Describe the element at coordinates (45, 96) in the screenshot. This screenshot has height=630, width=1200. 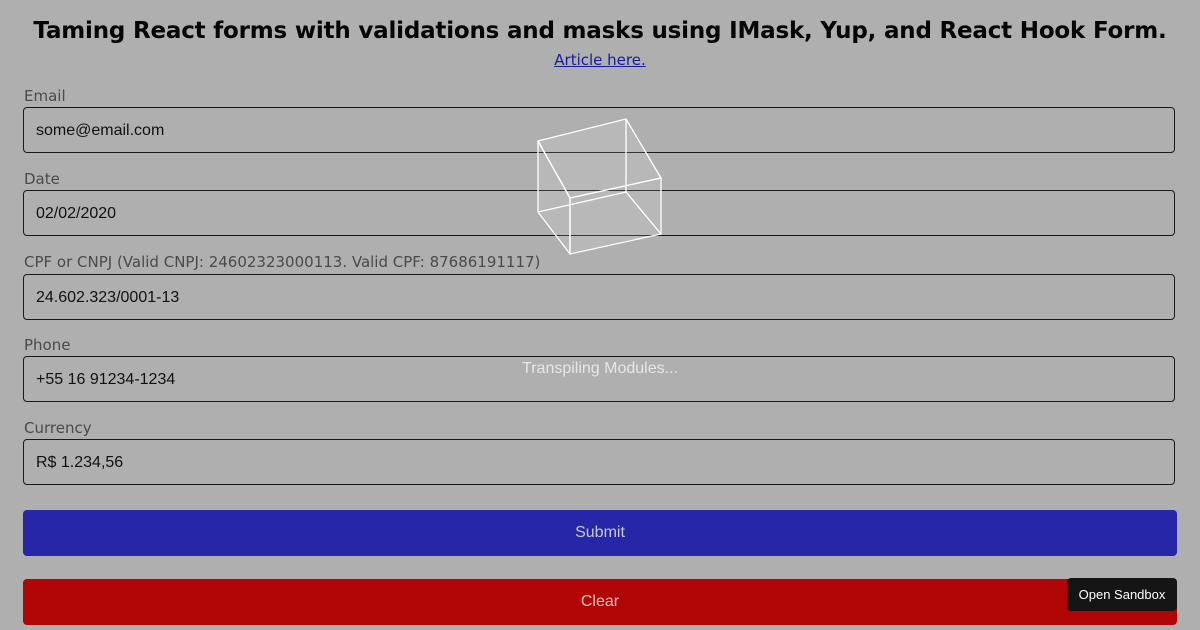
I see `email-label: Email` at that location.